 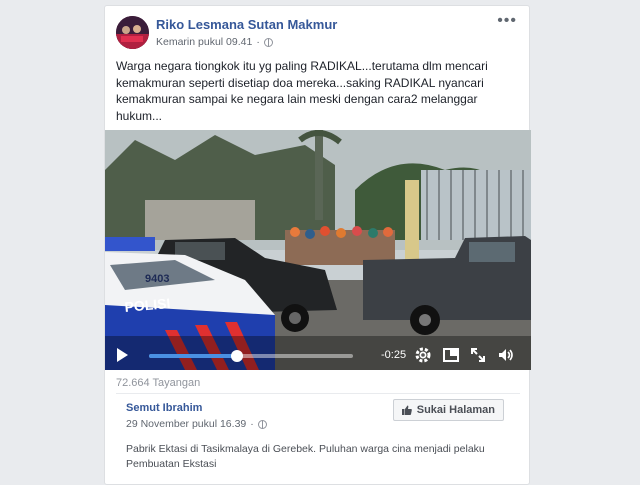 What do you see at coordinates (251, 356) in the screenshot?
I see `seek-bar` at bounding box center [251, 356].